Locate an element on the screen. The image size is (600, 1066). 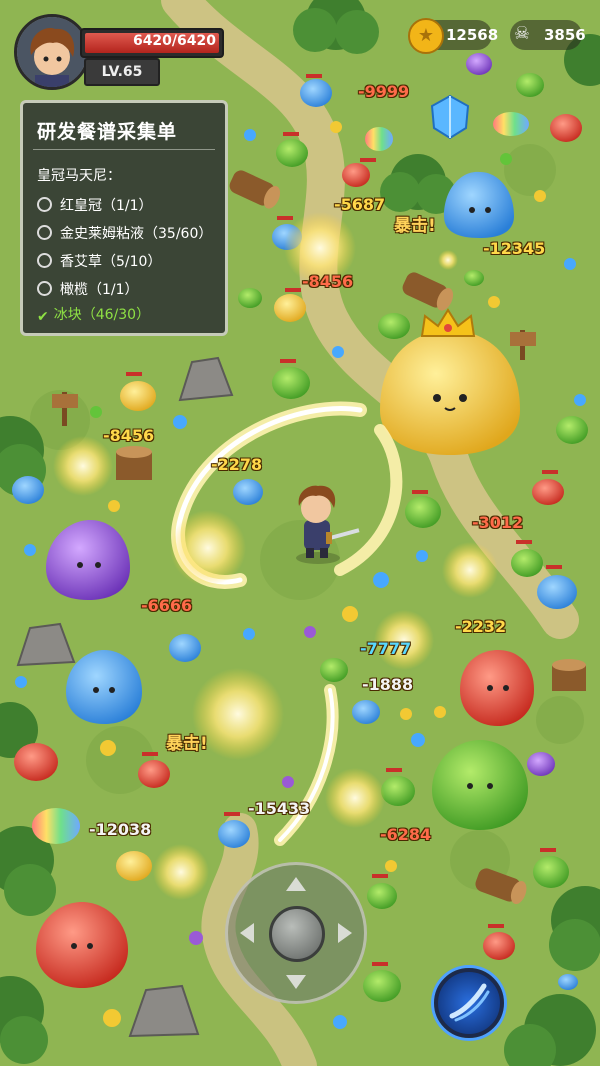
quest-item-label: 金史莱姆粘液（35/60） is located at coordinates (136, 234).